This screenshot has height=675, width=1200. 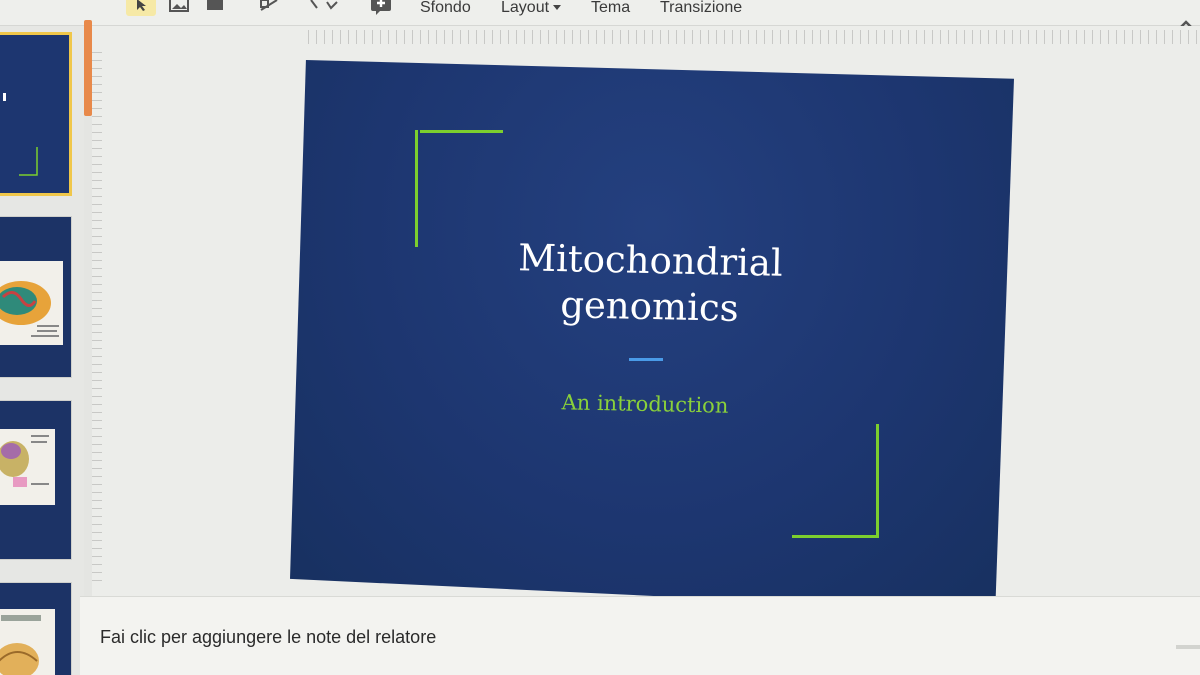 I want to click on slide-title-line-1: Mitochondrial, so click(x=650, y=260).